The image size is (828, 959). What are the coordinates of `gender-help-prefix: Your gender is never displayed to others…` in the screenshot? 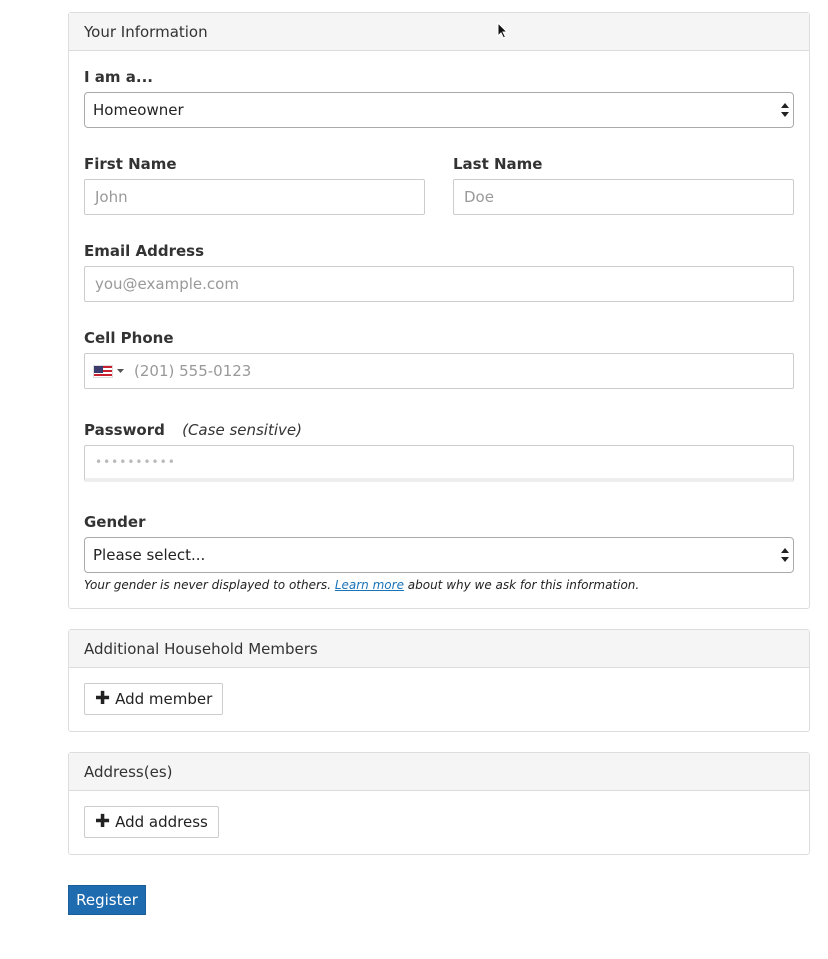 It's located at (209, 585).